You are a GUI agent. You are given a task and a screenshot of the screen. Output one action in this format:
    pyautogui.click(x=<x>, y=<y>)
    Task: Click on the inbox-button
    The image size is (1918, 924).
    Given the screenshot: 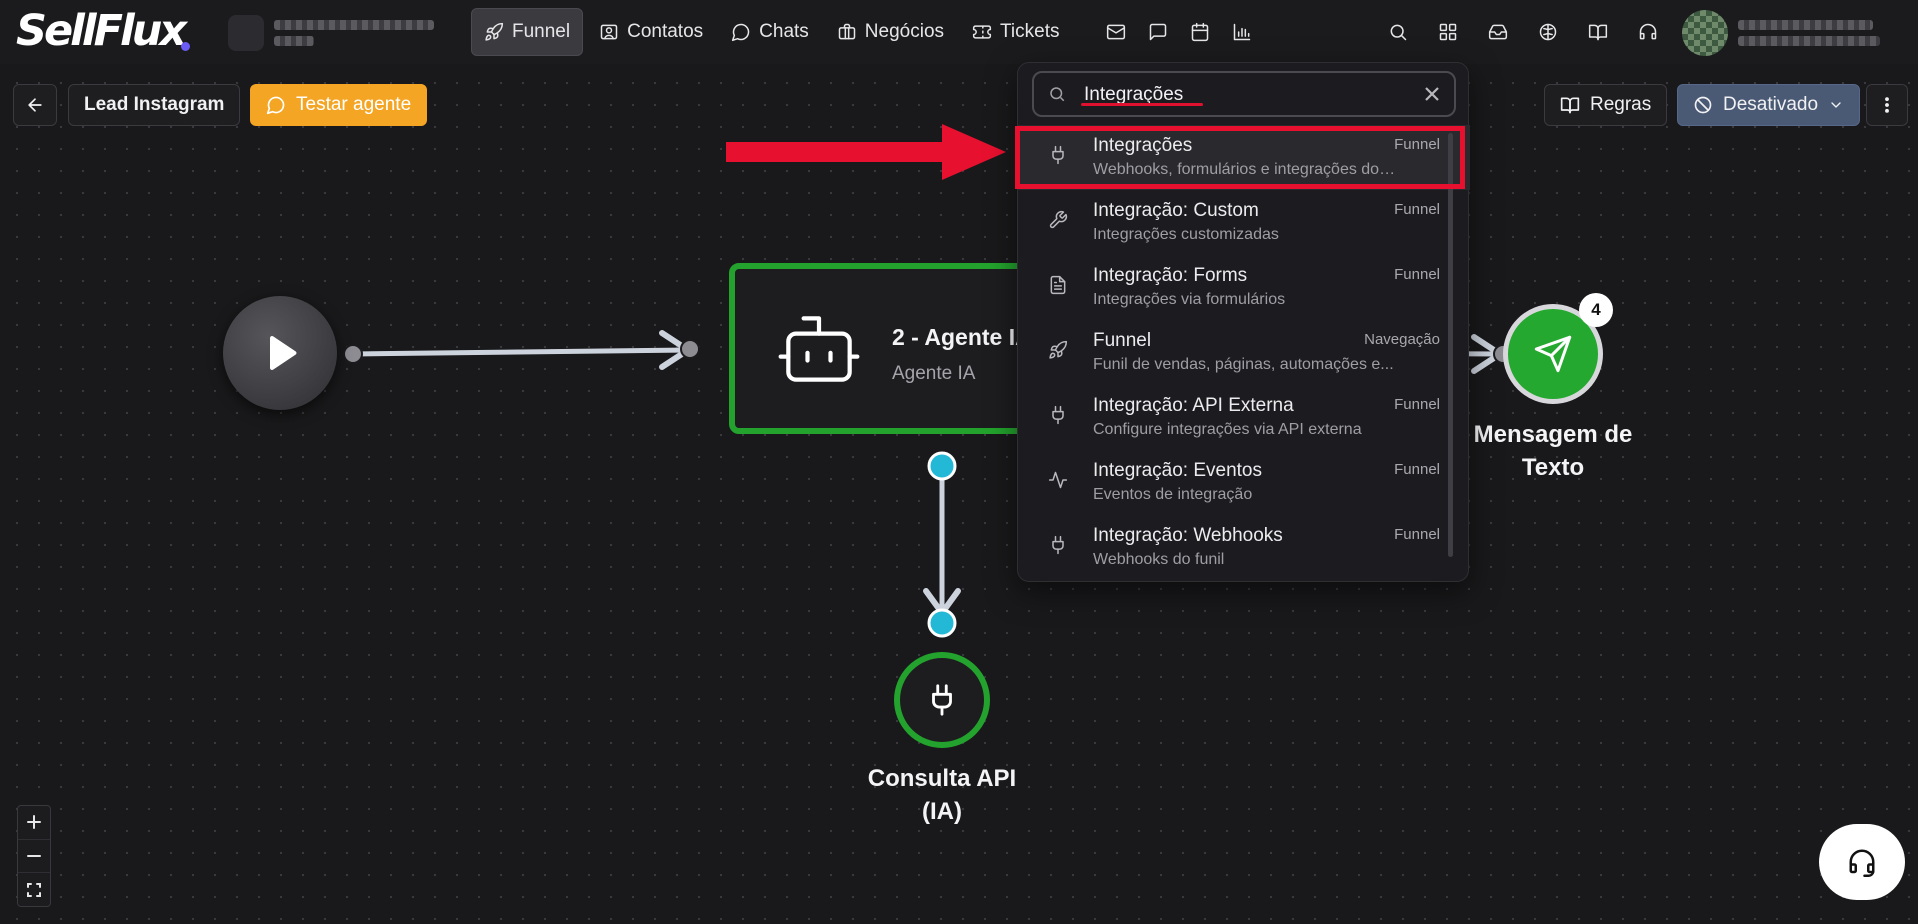 What is the action you would take?
    pyautogui.click(x=1498, y=32)
    